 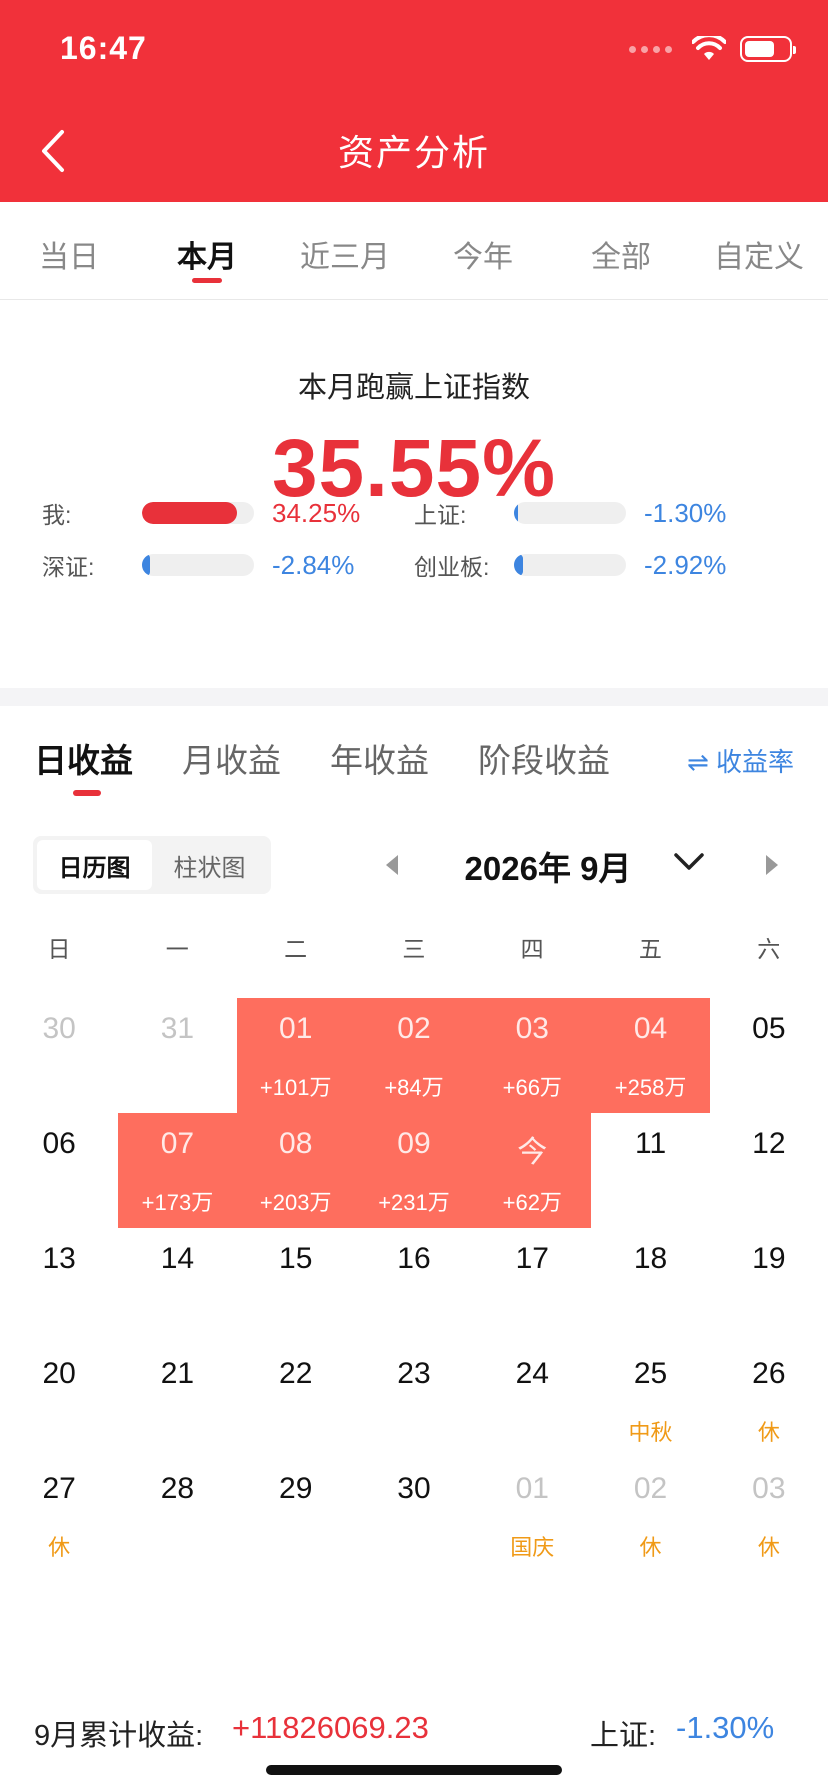 What do you see at coordinates (59, 1515) in the screenshot?
I see `calendar-day: 27 休` at bounding box center [59, 1515].